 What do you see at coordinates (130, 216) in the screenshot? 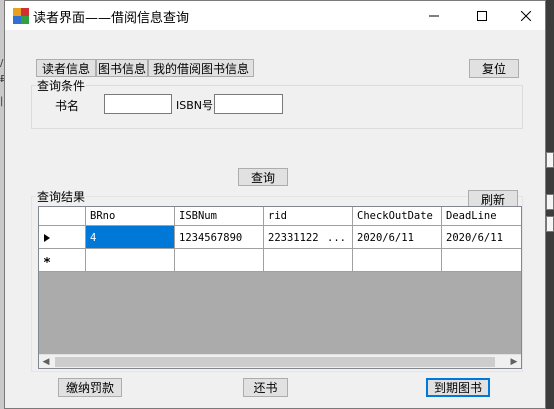
I see `column-header: BRno` at bounding box center [130, 216].